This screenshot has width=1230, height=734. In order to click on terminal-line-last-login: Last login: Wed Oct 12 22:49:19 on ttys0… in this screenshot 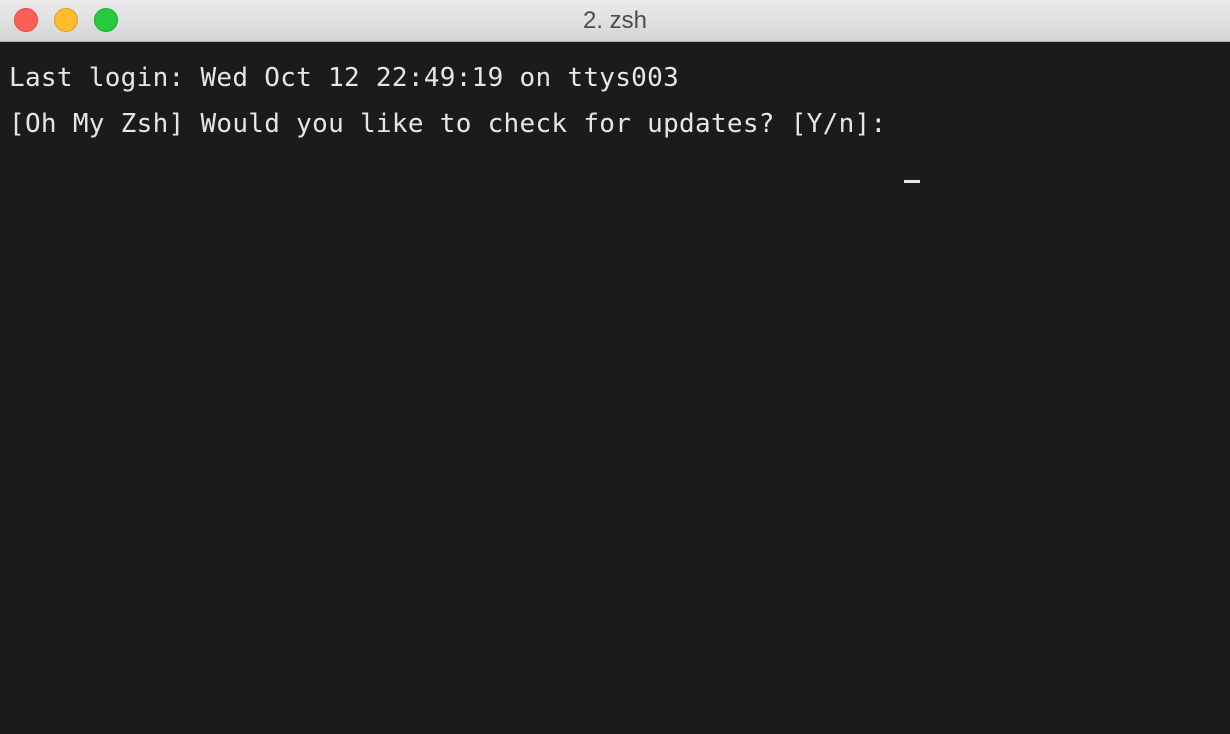, I will do `click(344, 78)`.